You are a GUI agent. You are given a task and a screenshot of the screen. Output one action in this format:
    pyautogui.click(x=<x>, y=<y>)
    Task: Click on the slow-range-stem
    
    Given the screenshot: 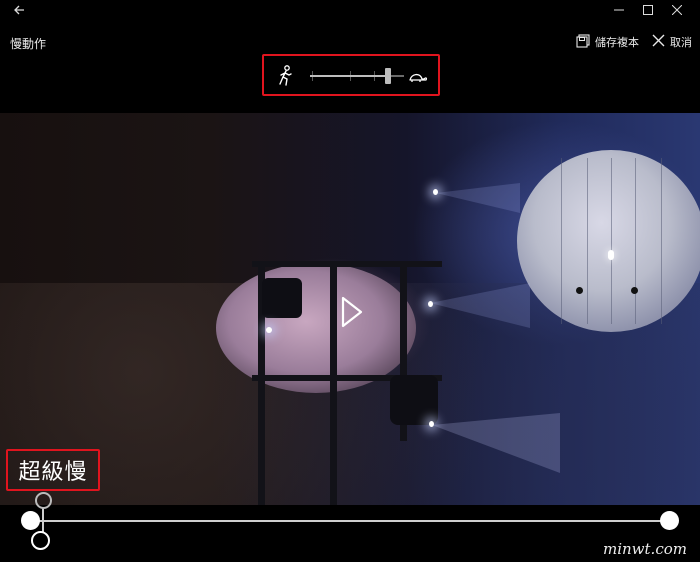 What is the action you would take?
    pyautogui.click(x=43, y=520)
    